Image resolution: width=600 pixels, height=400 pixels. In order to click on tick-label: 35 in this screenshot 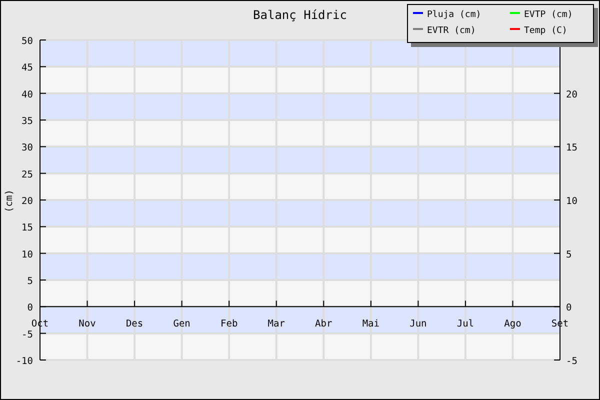, I will do `click(27, 121)`.